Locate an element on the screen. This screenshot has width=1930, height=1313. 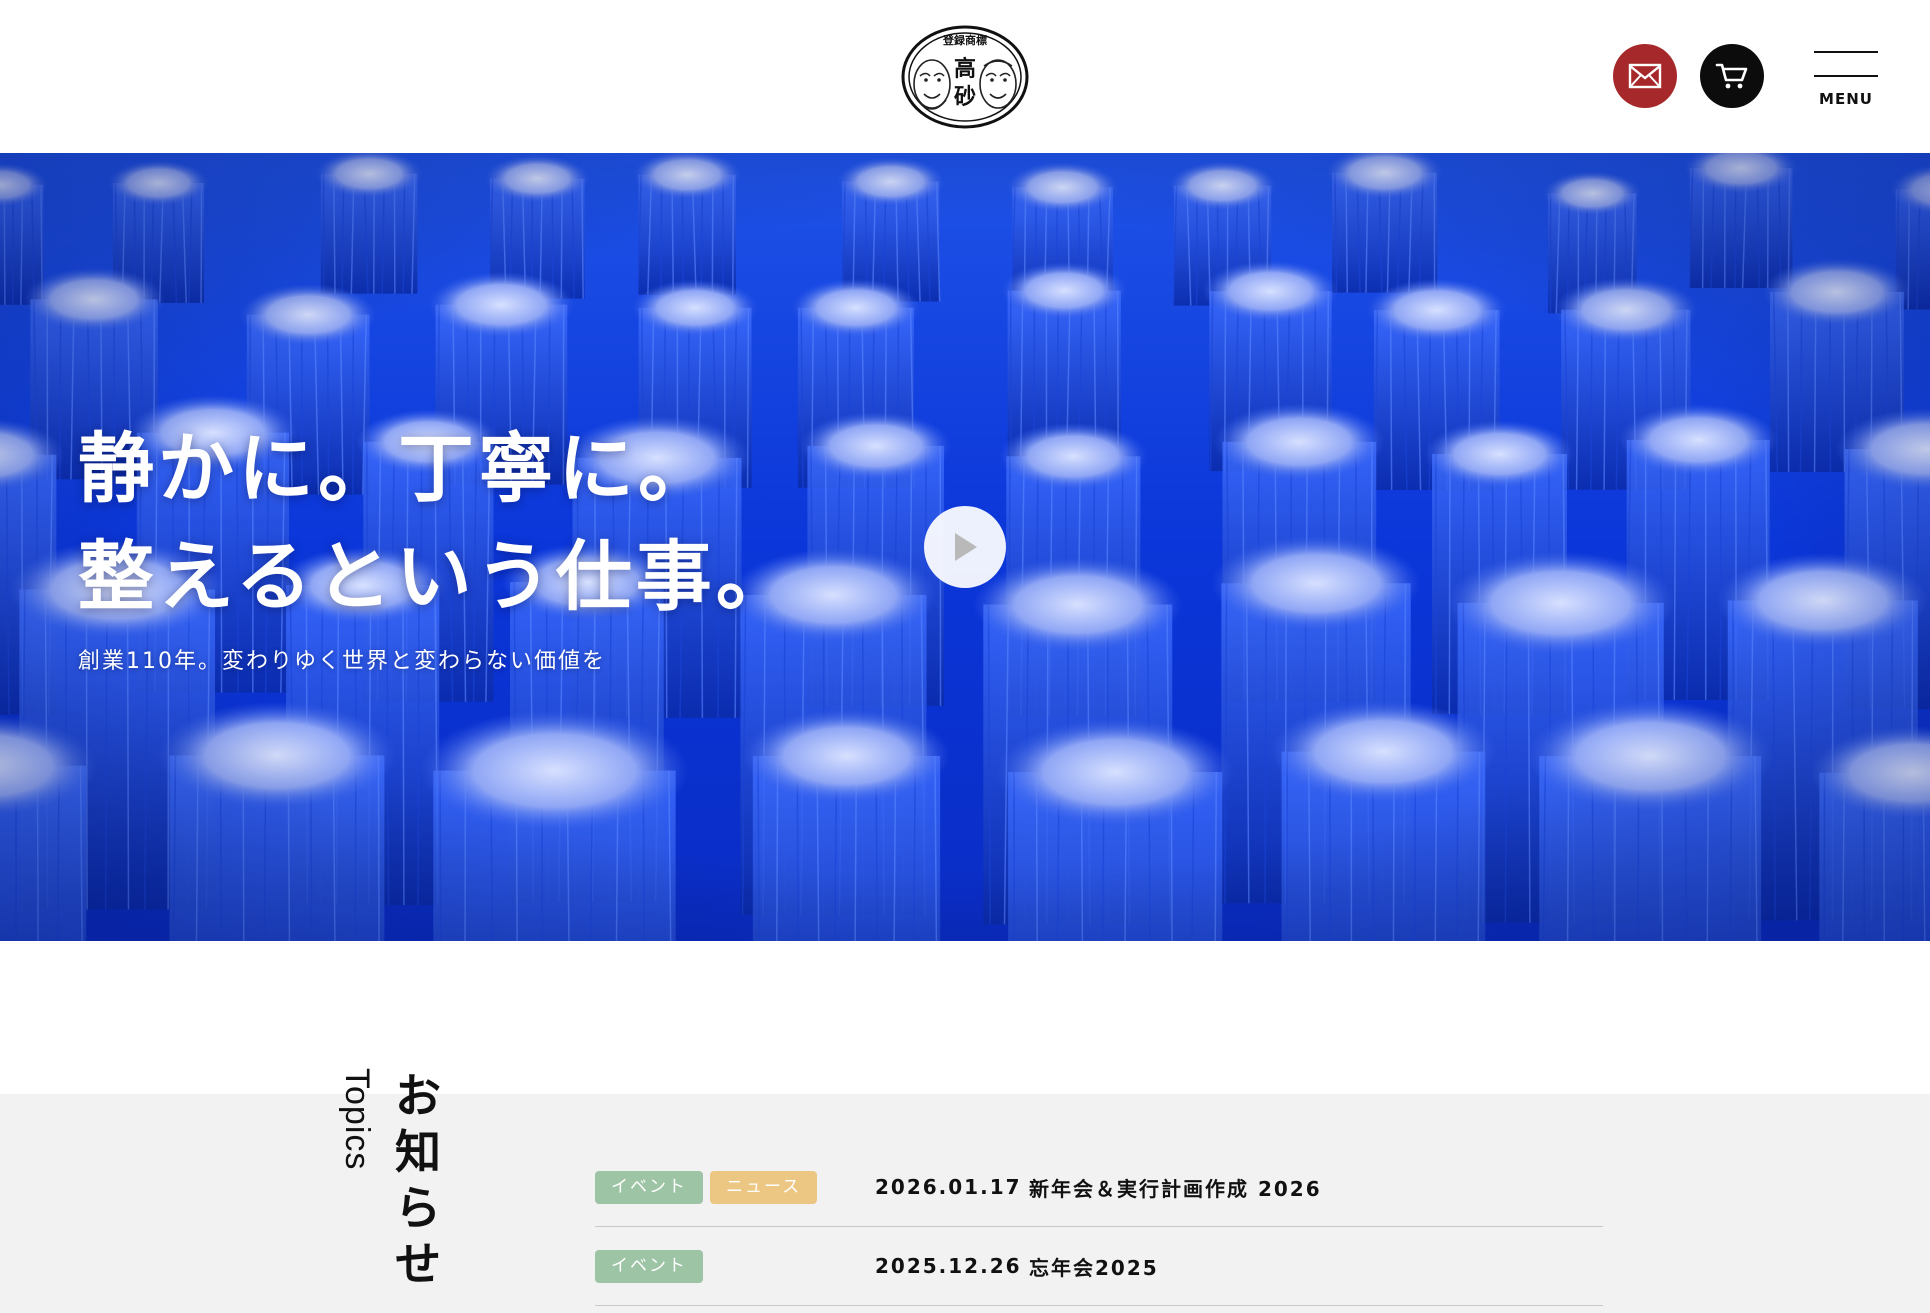
topics-heading-char: お is located at coordinates (418, 1096).